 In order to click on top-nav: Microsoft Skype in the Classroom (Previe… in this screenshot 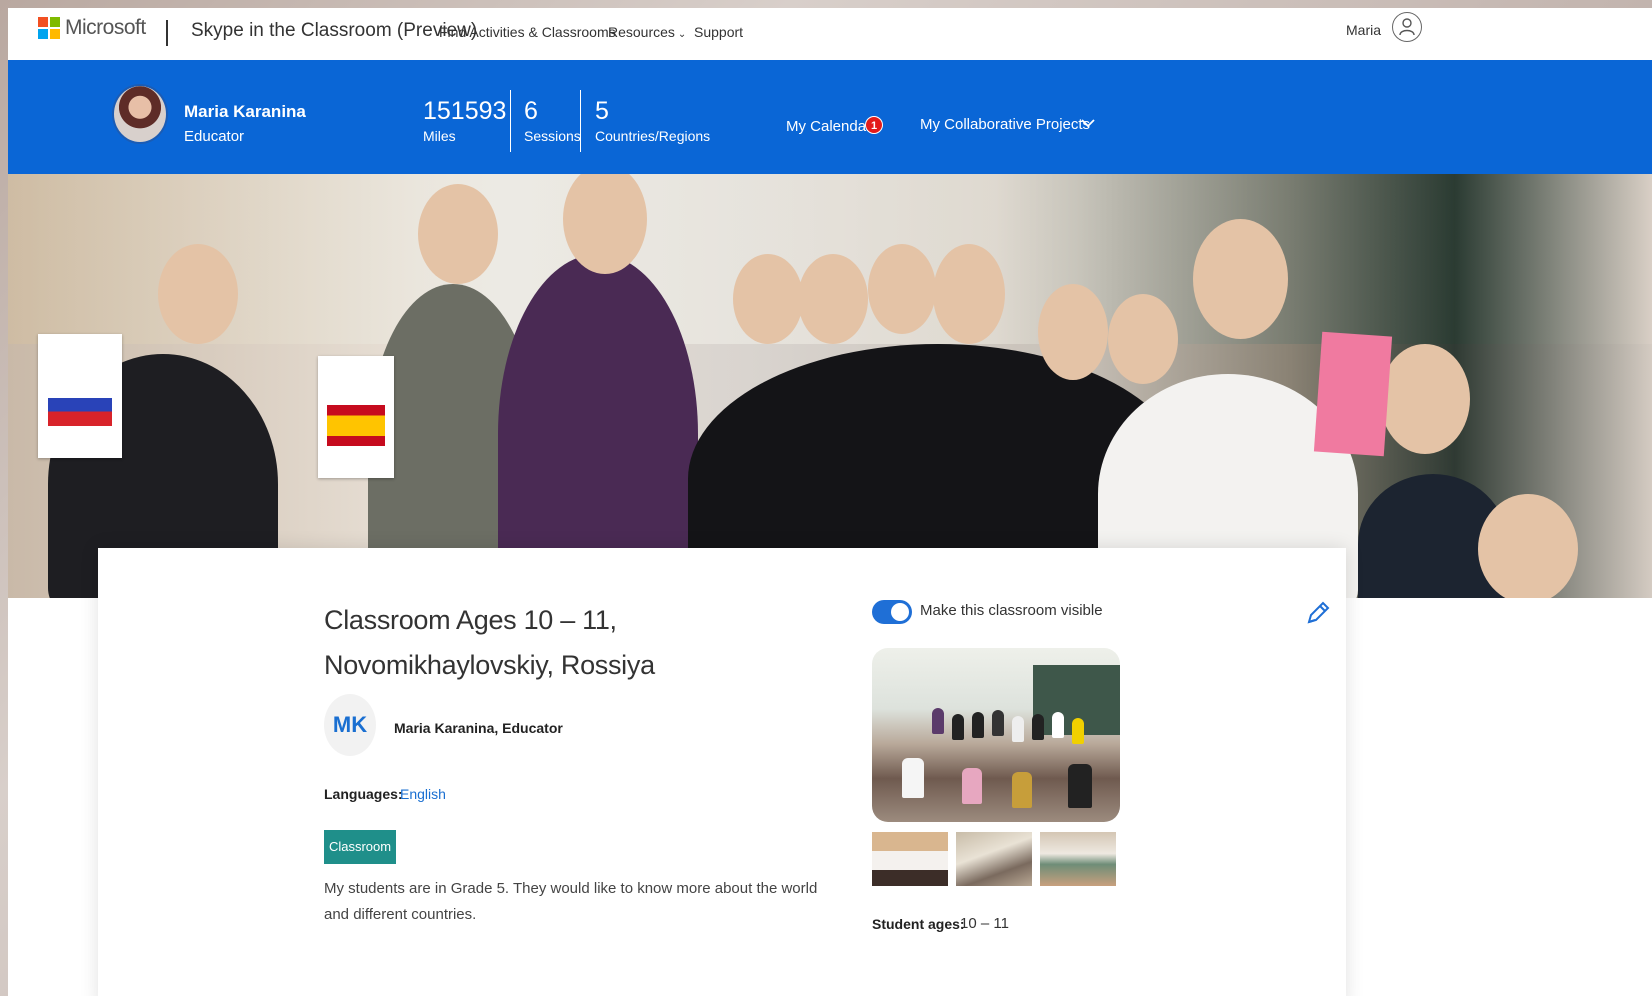, I will do `click(830, 35)`.